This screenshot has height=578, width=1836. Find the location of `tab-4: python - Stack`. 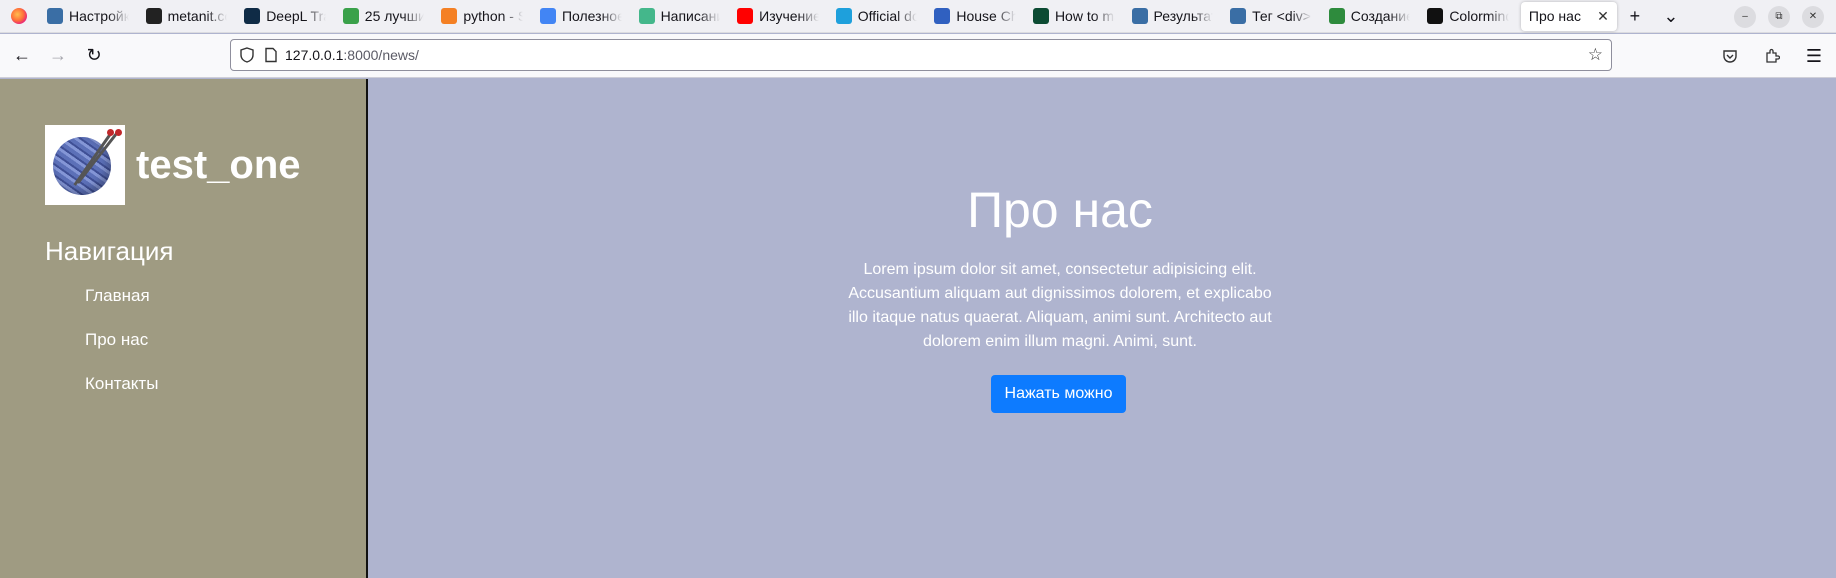

tab-4: python - Stack is located at coordinates (481, 16).